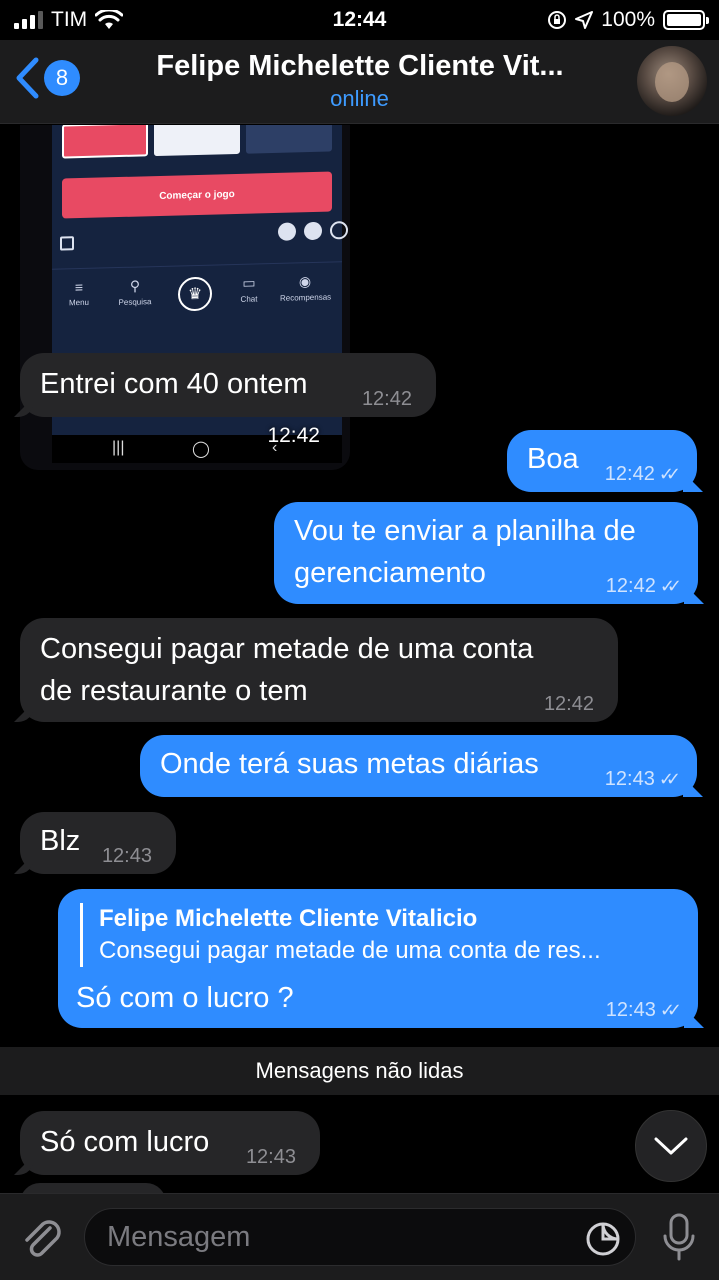 The image size is (719, 1280). I want to click on chevron-down-icon, so click(671, 1146).